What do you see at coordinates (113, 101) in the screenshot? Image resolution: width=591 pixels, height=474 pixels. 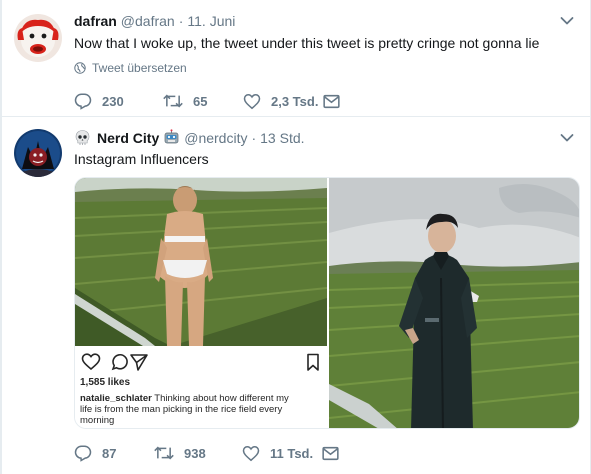 I see `reply-count: 230` at bounding box center [113, 101].